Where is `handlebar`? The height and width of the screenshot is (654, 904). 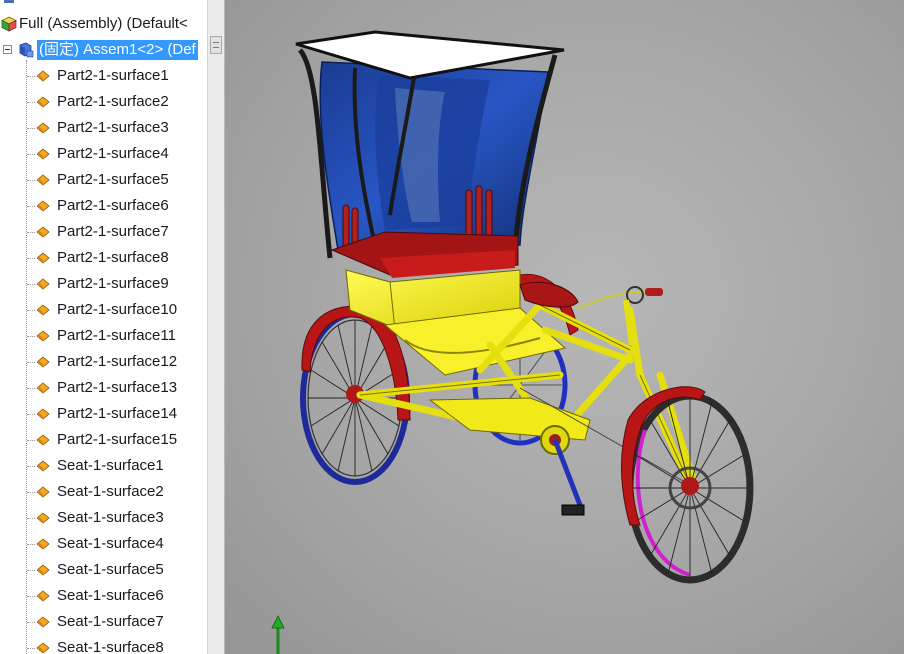
handlebar is located at coordinates (620, 316).